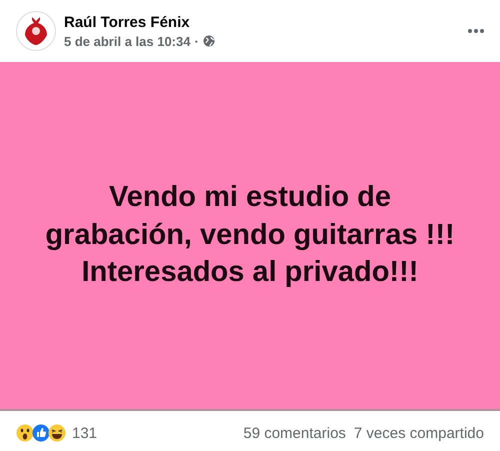 This screenshot has height=451, width=500. Describe the element at coordinates (25, 433) in the screenshot. I see `wow-emoji-icon` at that location.